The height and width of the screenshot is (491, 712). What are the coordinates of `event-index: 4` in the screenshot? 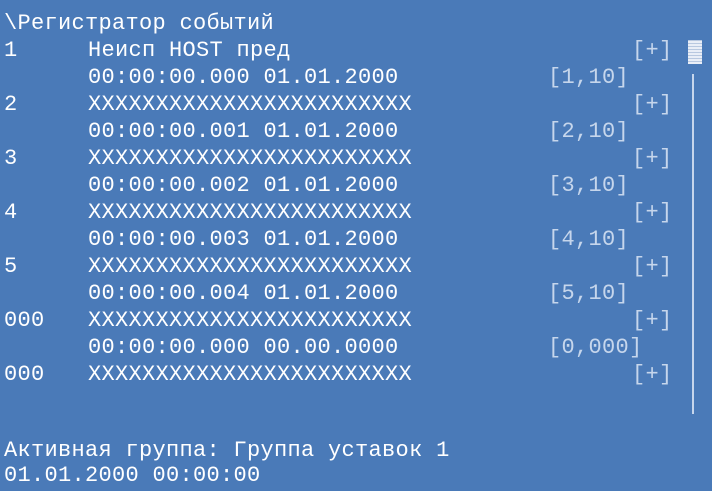 It's located at (11, 212).